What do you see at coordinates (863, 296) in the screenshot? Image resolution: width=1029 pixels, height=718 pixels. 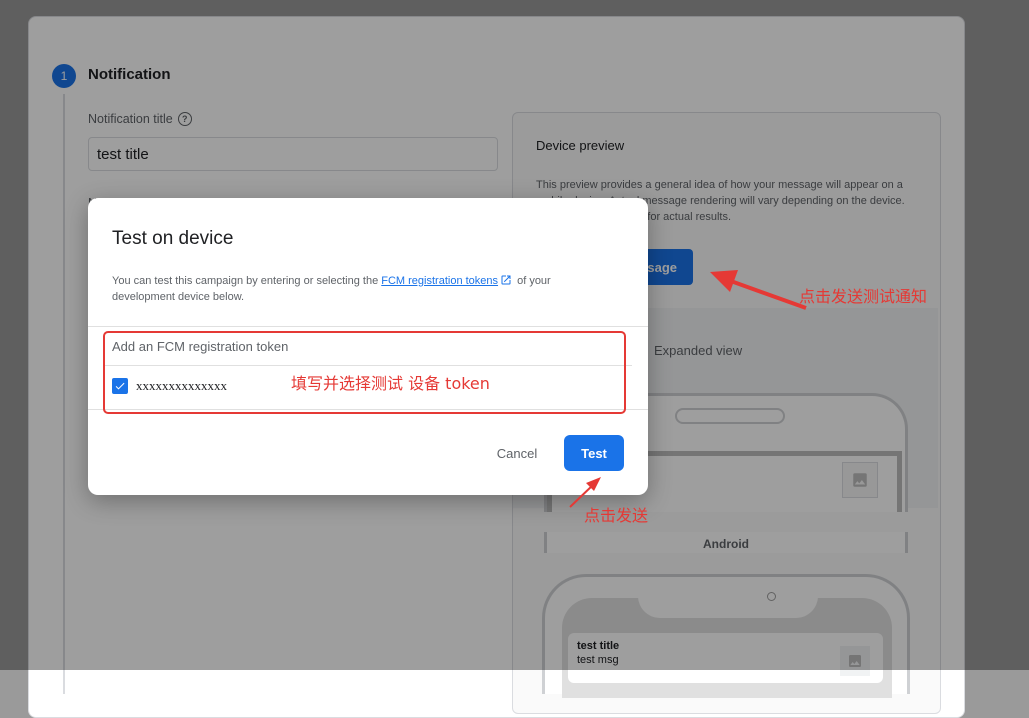 I see `annotation-send-test-notification: 点击发送测试通知` at bounding box center [863, 296].